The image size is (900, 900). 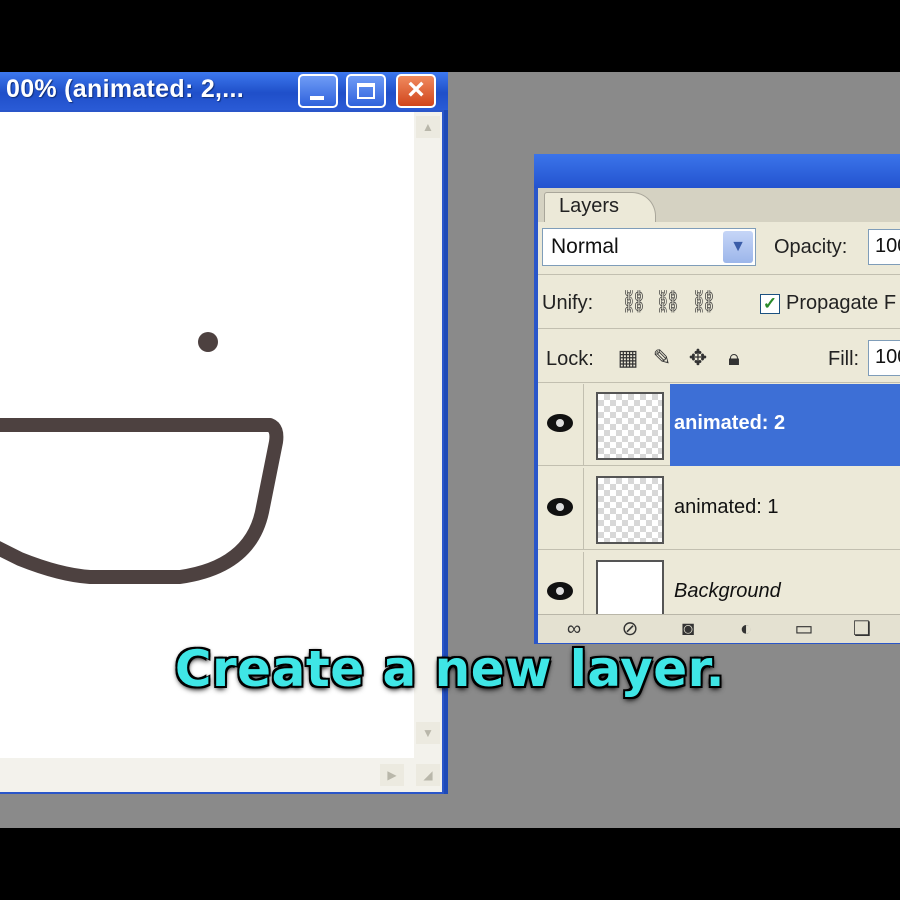 I want to click on lock-label: Lock:, so click(x=570, y=359).